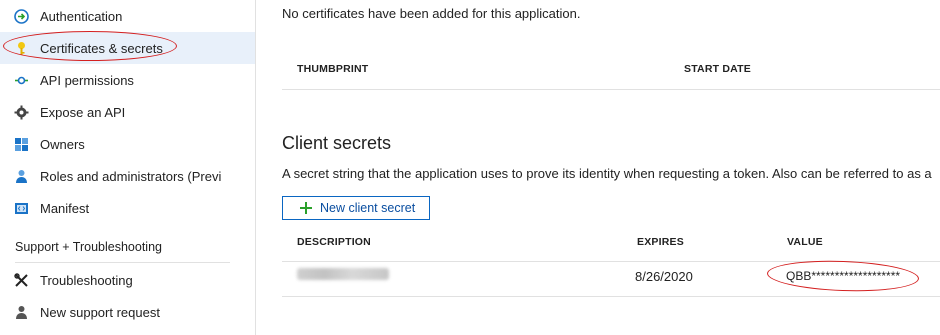 This screenshot has width=940, height=335. I want to click on authentication-icon, so click(21, 16).